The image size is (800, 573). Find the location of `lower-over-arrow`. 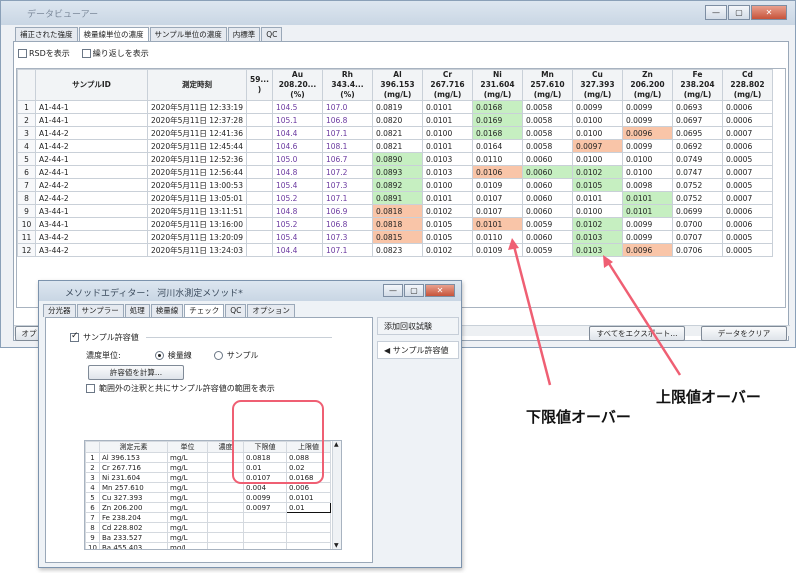

lower-over-arrow is located at coordinates (532, 315).